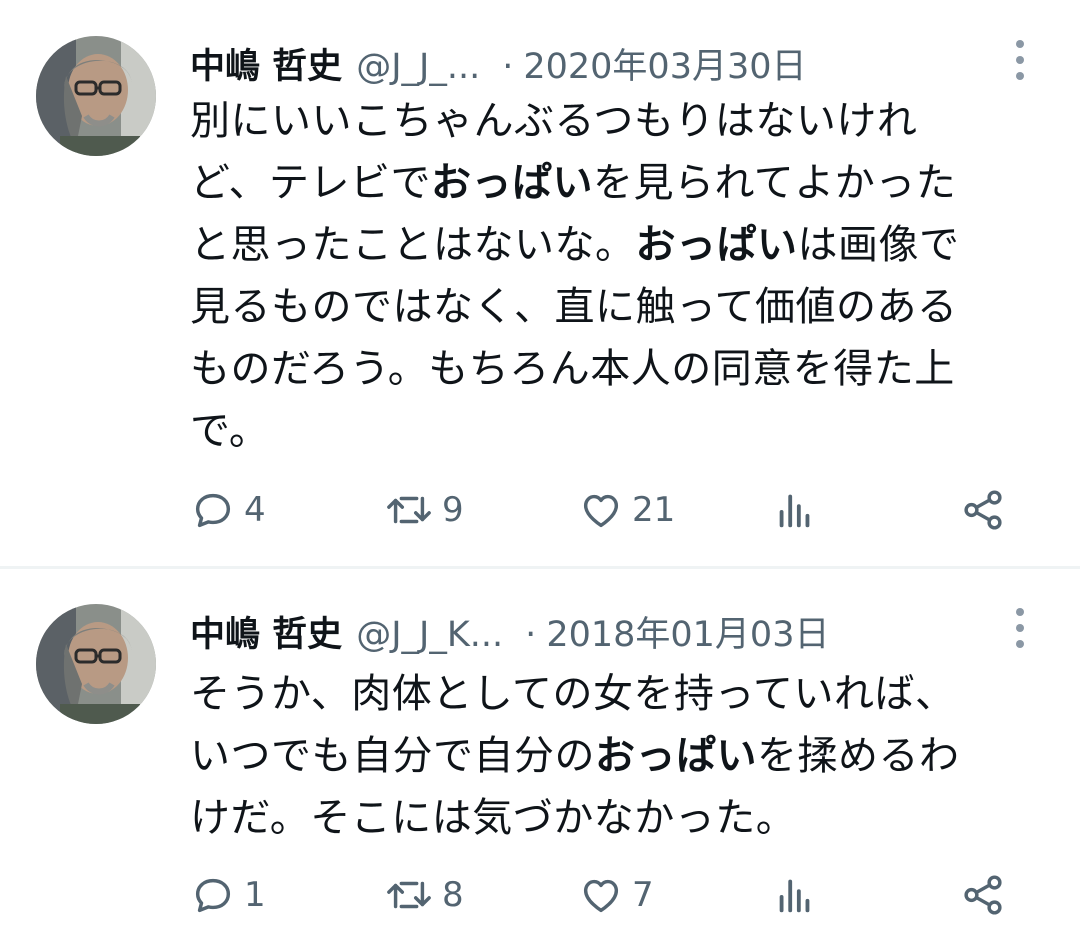 The image size is (1080, 951). What do you see at coordinates (643, 895) in the screenshot?
I see `like-count: 7` at bounding box center [643, 895].